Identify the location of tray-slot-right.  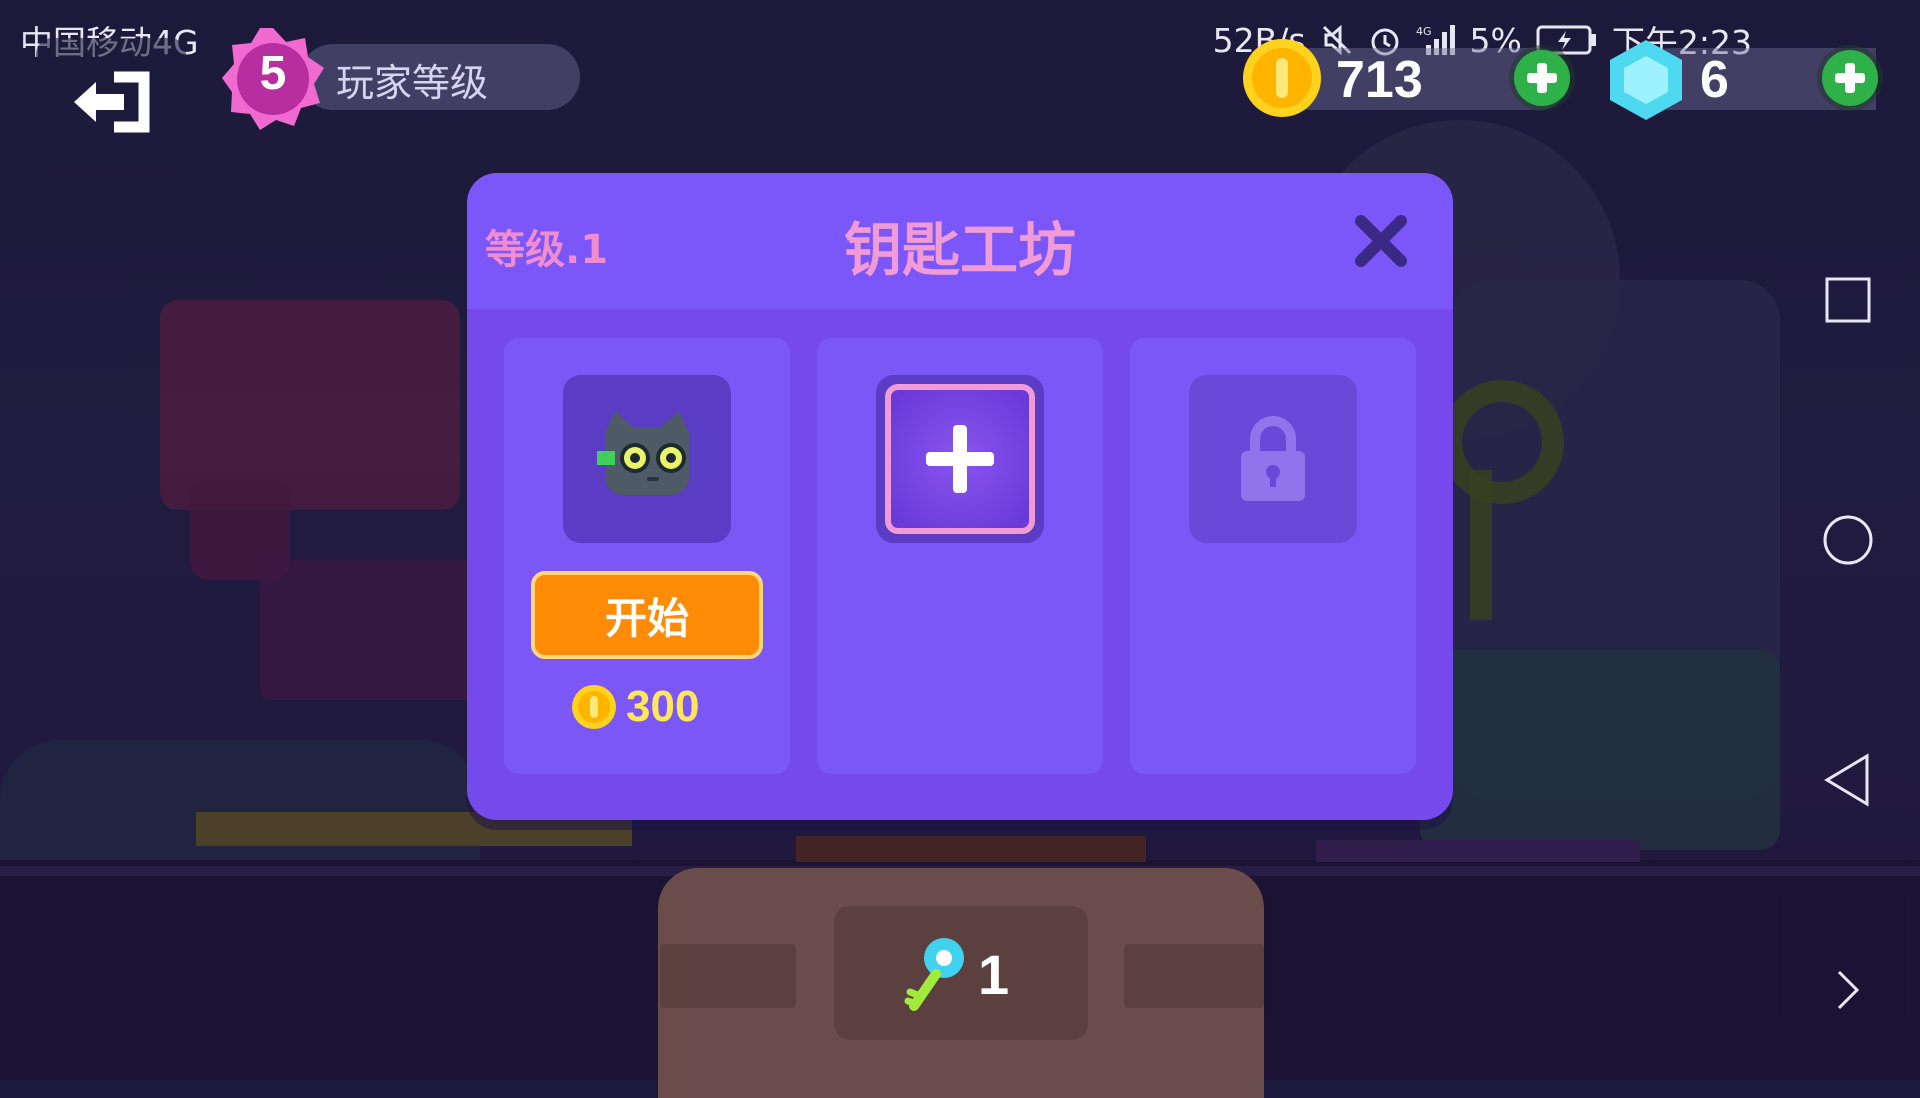
(1194, 976).